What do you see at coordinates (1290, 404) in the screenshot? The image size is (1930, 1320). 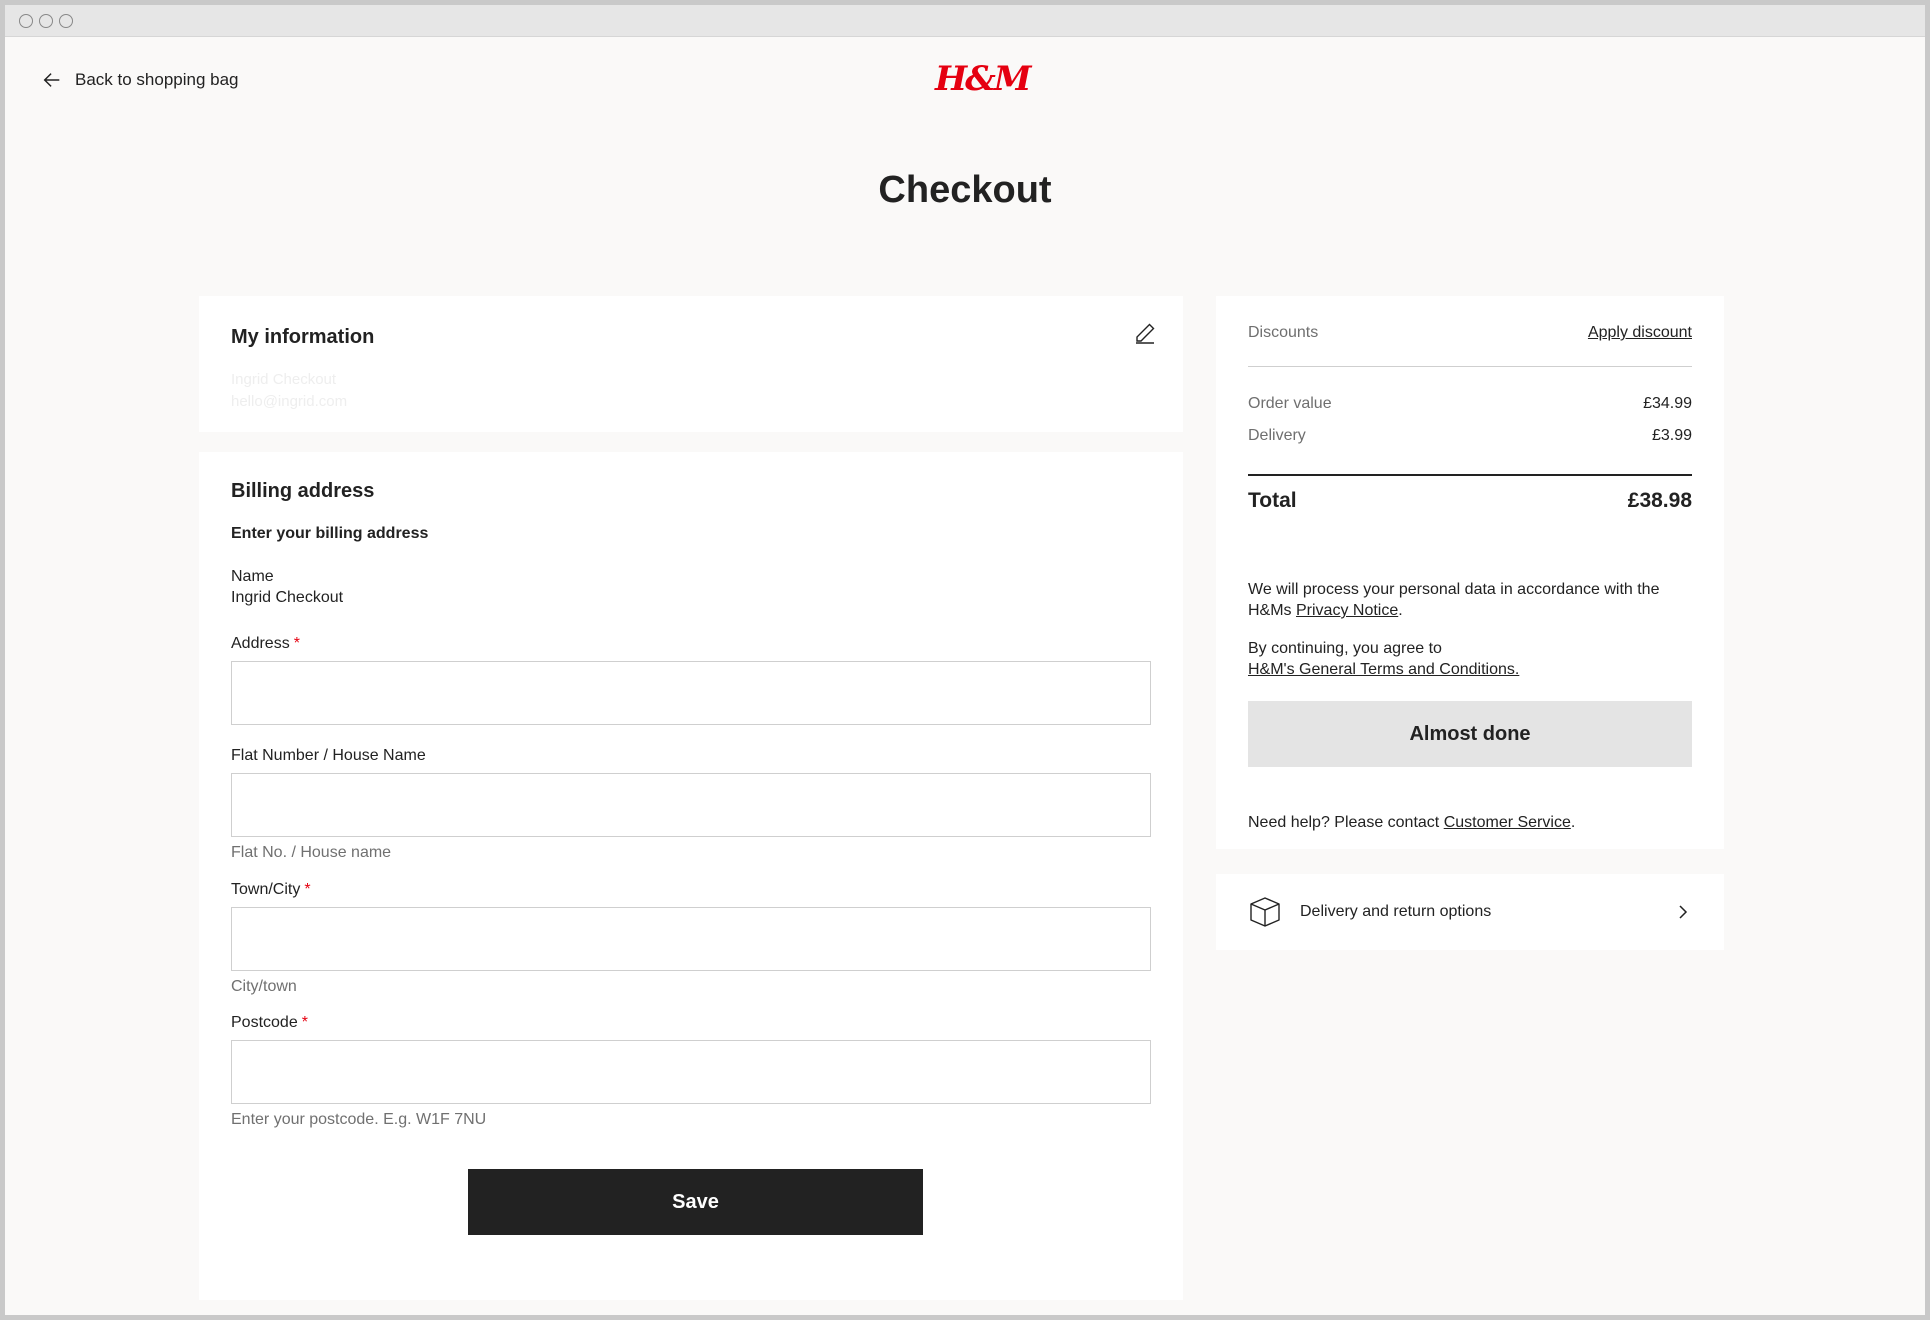 I see `order-value-label: Order value` at bounding box center [1290, 404].